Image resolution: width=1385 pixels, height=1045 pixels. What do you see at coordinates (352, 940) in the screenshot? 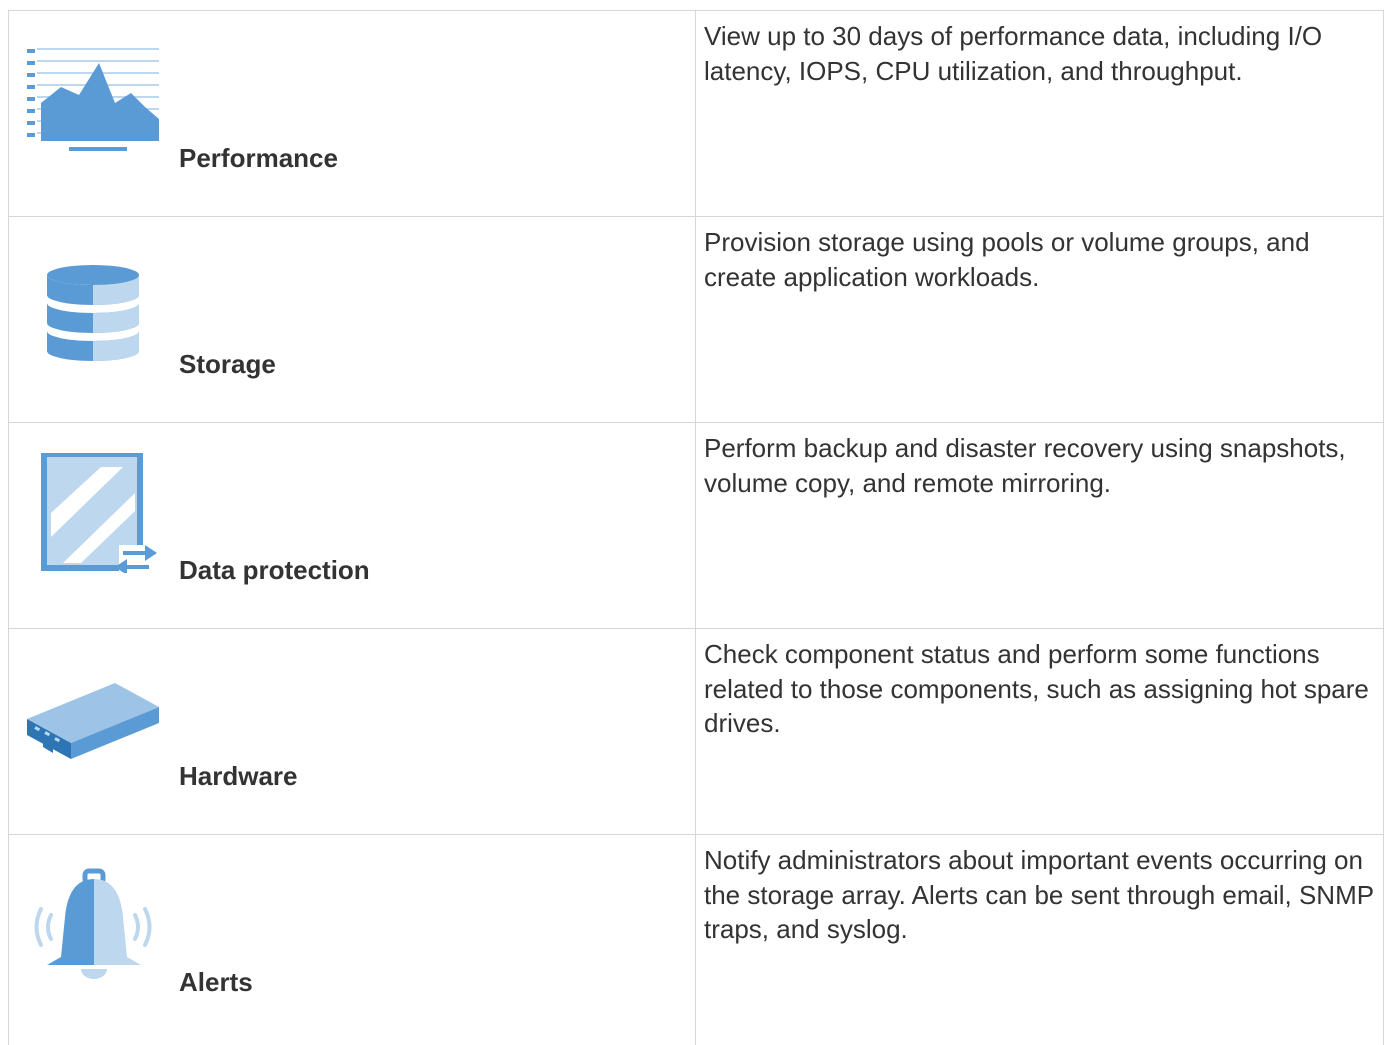
I see `feature-cell: Alerts` at bounding box center [352, 940].